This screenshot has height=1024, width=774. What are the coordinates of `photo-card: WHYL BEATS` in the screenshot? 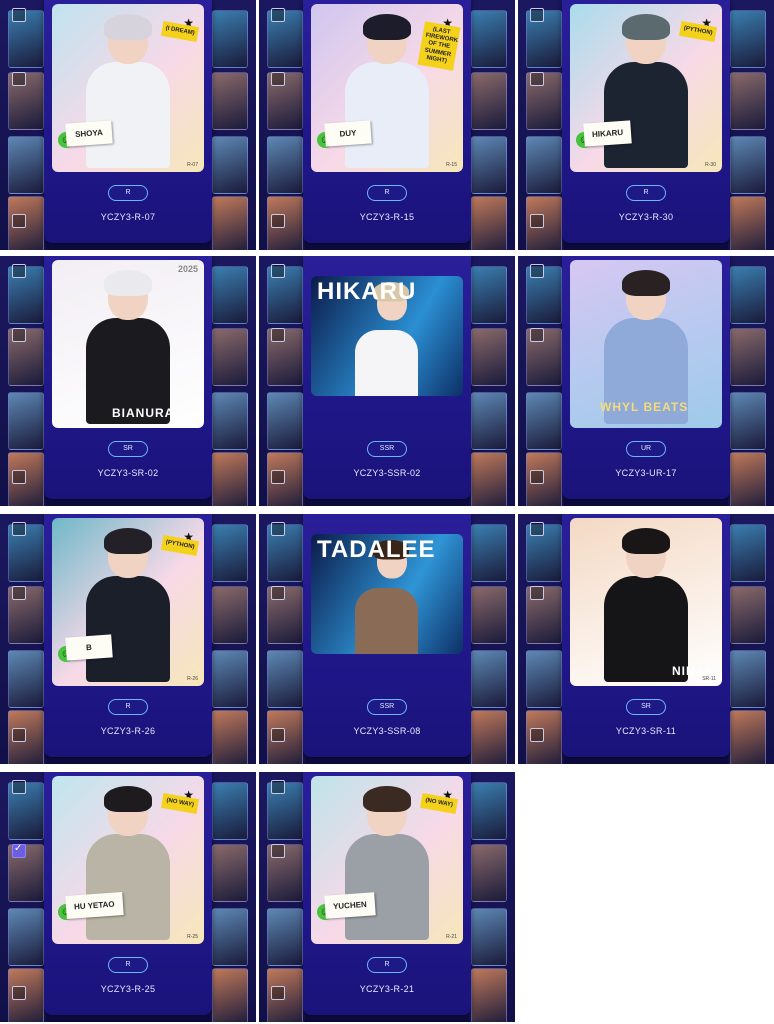 It's located at (646, 344).